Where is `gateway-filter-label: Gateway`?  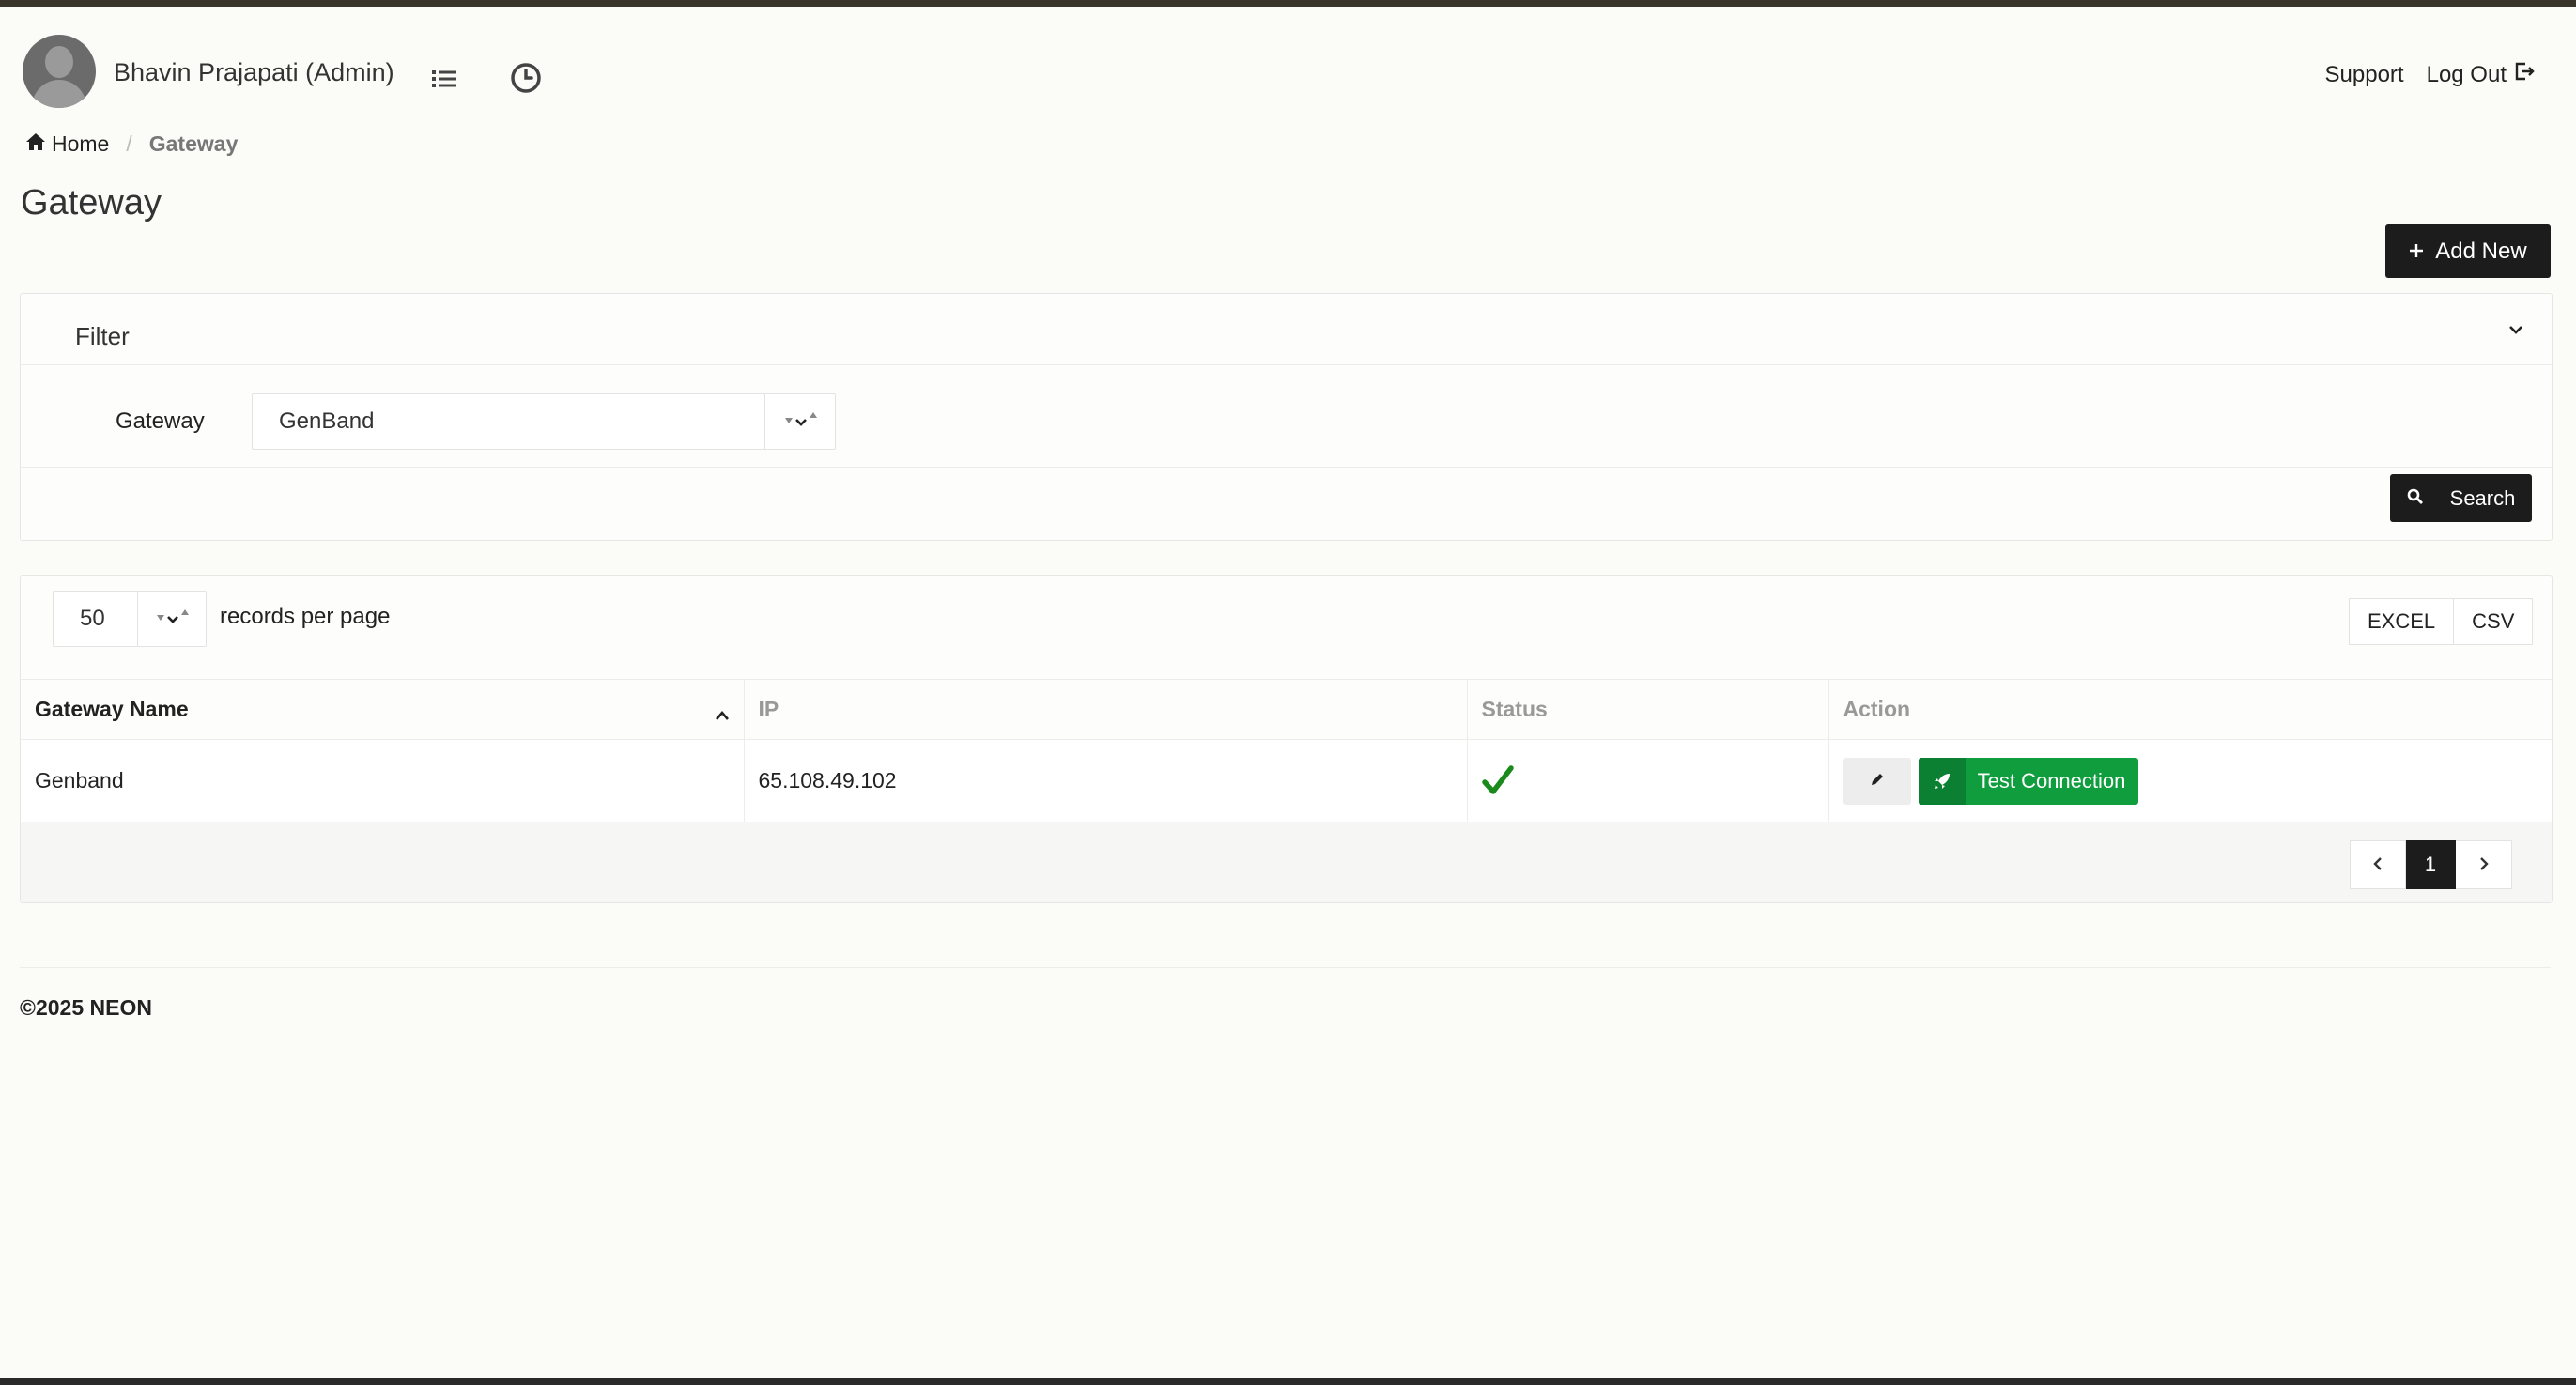 gateway-filter-label: Gateway is located at coordinates (160, 421).